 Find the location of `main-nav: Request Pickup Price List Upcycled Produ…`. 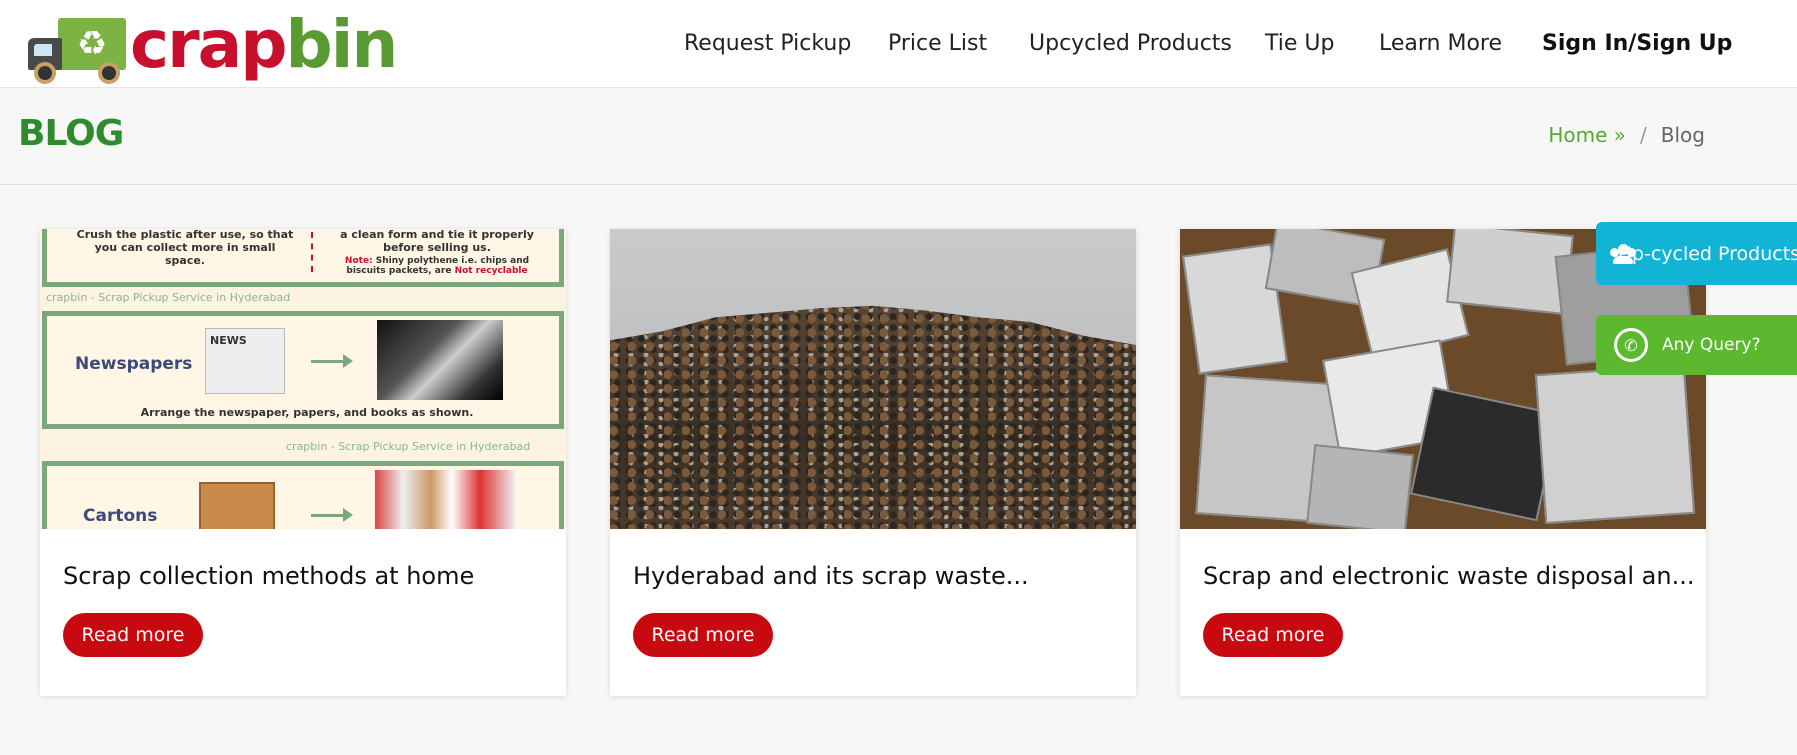

main-nav: Request Pickup Price List Upcycled Produ… is located at coordinates (898, 44).